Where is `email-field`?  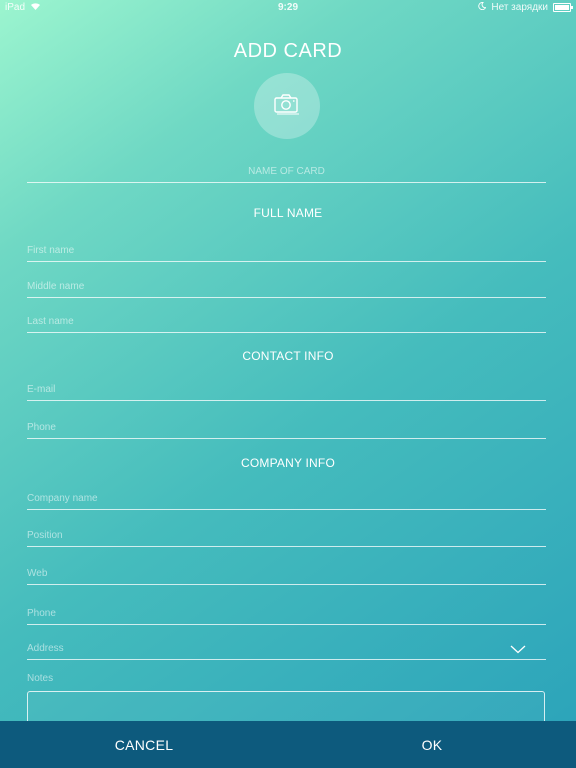 email-field is located at coordinates (286, 389).